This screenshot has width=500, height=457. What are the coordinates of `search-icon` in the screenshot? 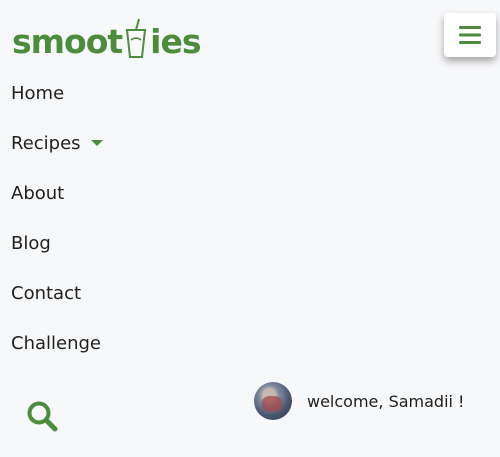 It's located at (42, 416).